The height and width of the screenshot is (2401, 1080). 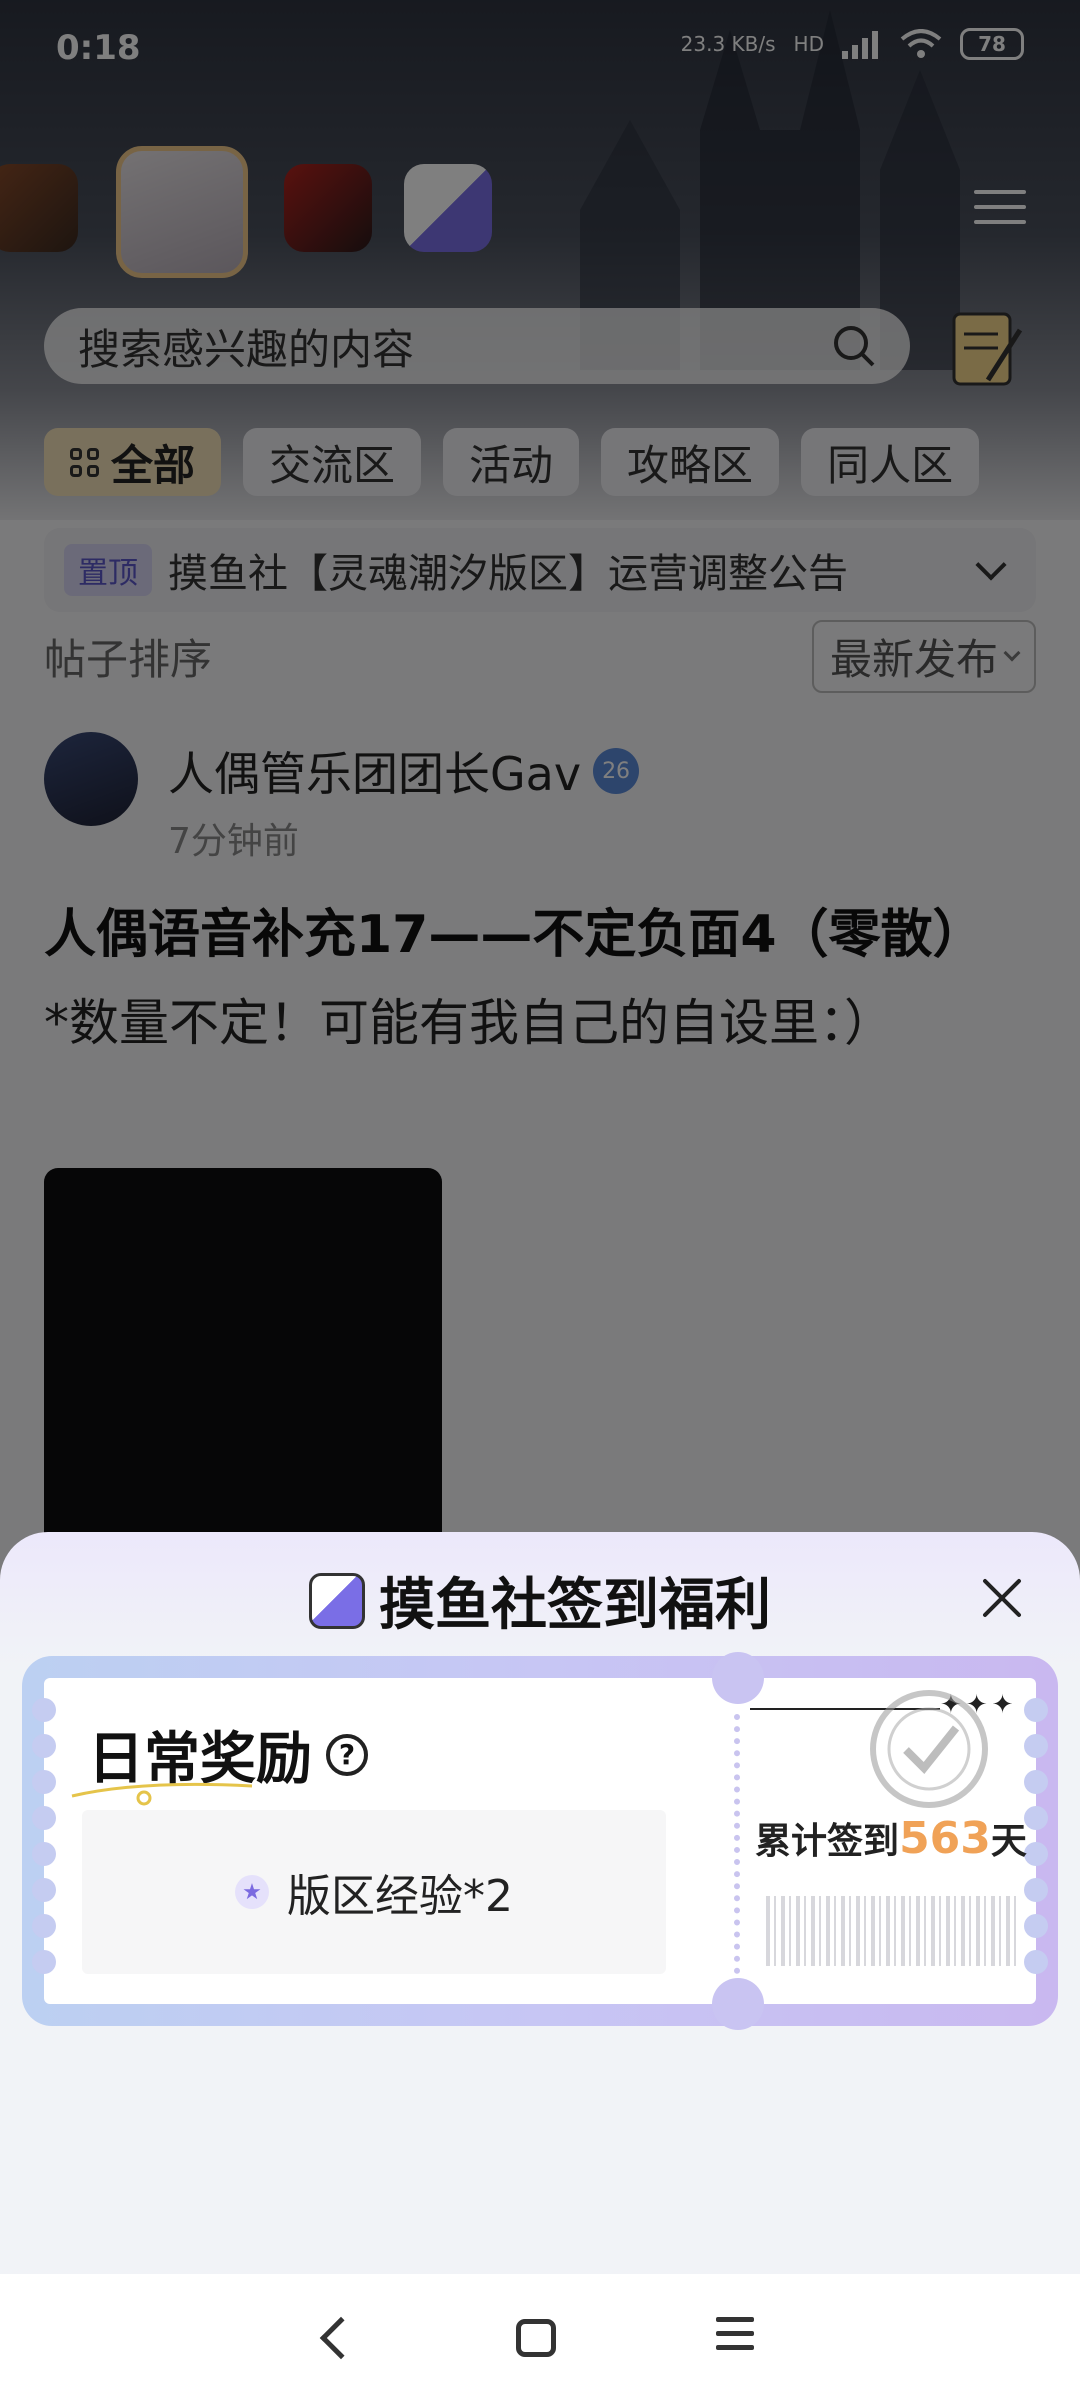 I want to click on recents-icon, so click(x=735, y=2337).